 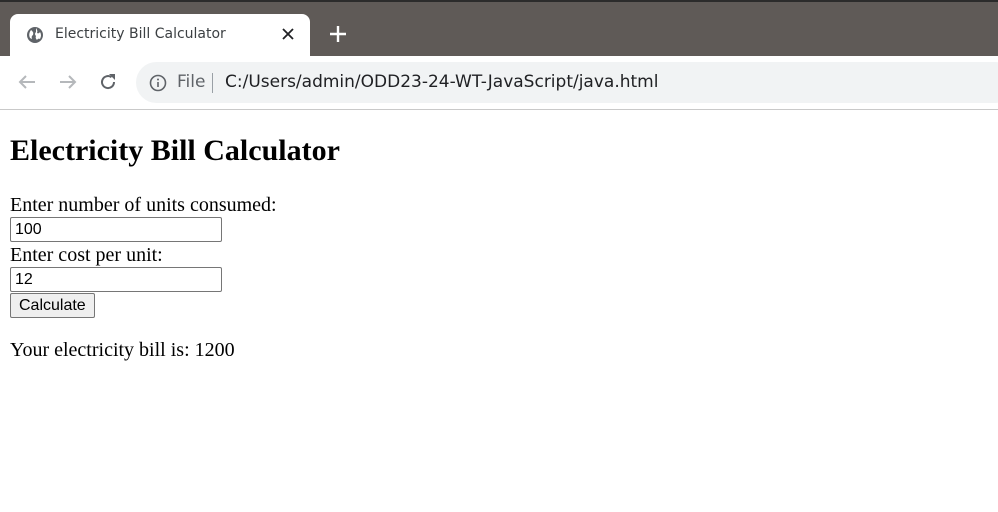 What do you see at coordinates (338, 34) in the screenshot?
I see `plus-icon` at bounding box center [338, 34].